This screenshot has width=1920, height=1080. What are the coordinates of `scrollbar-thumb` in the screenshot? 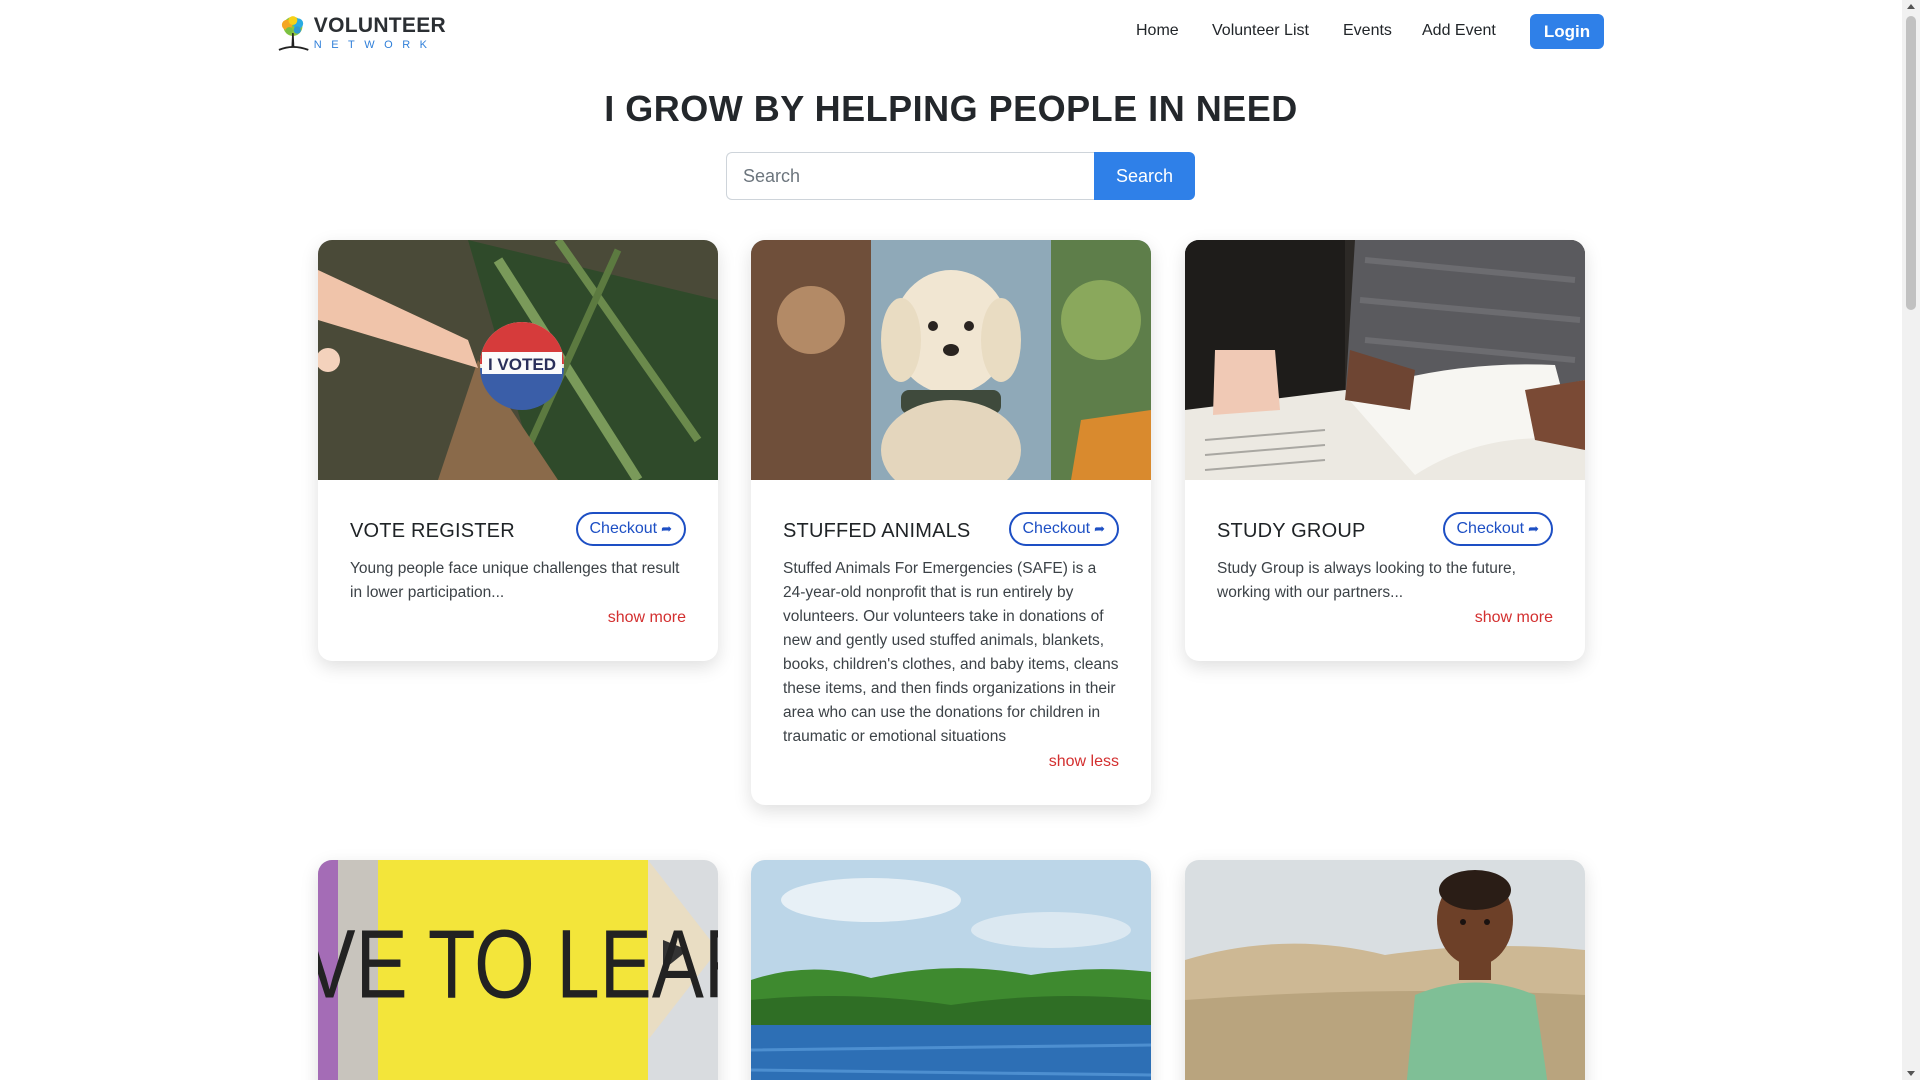 It's located at (1911, 163).